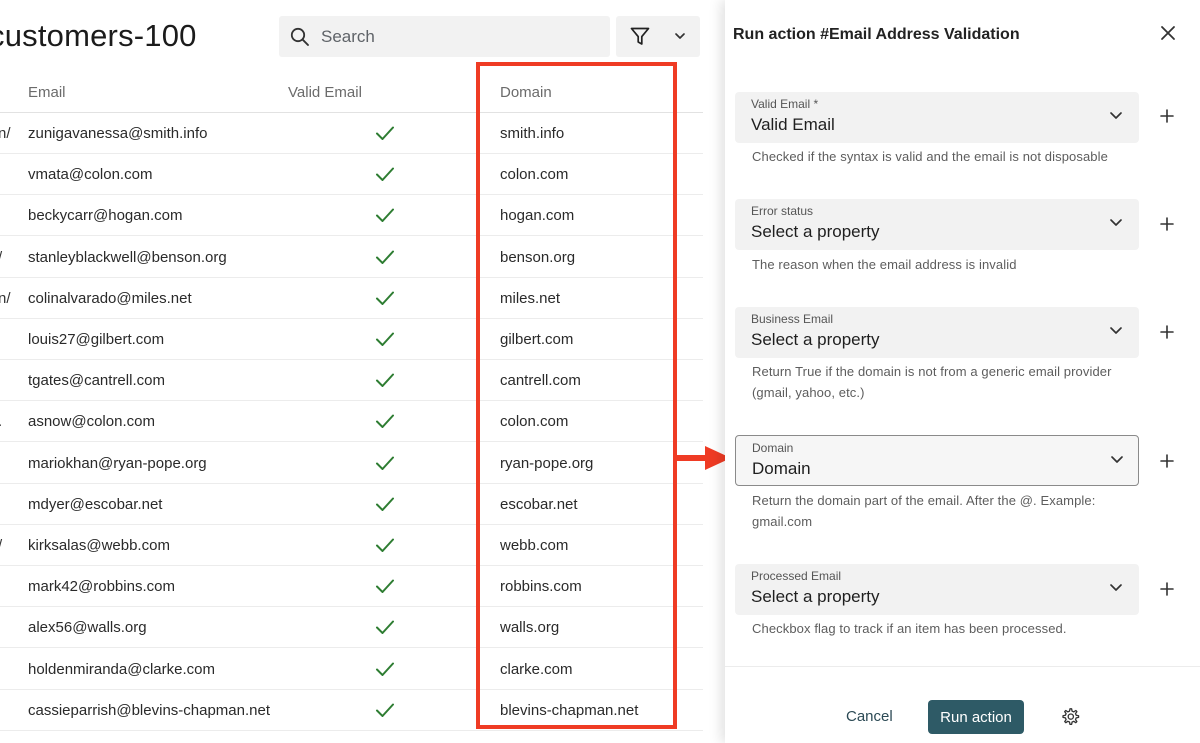 This screenshot has height=743, width=1200. What do you see at coordinates (1, 421) in the screenshot?
I see `row-prefix: .` at bounding box center [1, 421].